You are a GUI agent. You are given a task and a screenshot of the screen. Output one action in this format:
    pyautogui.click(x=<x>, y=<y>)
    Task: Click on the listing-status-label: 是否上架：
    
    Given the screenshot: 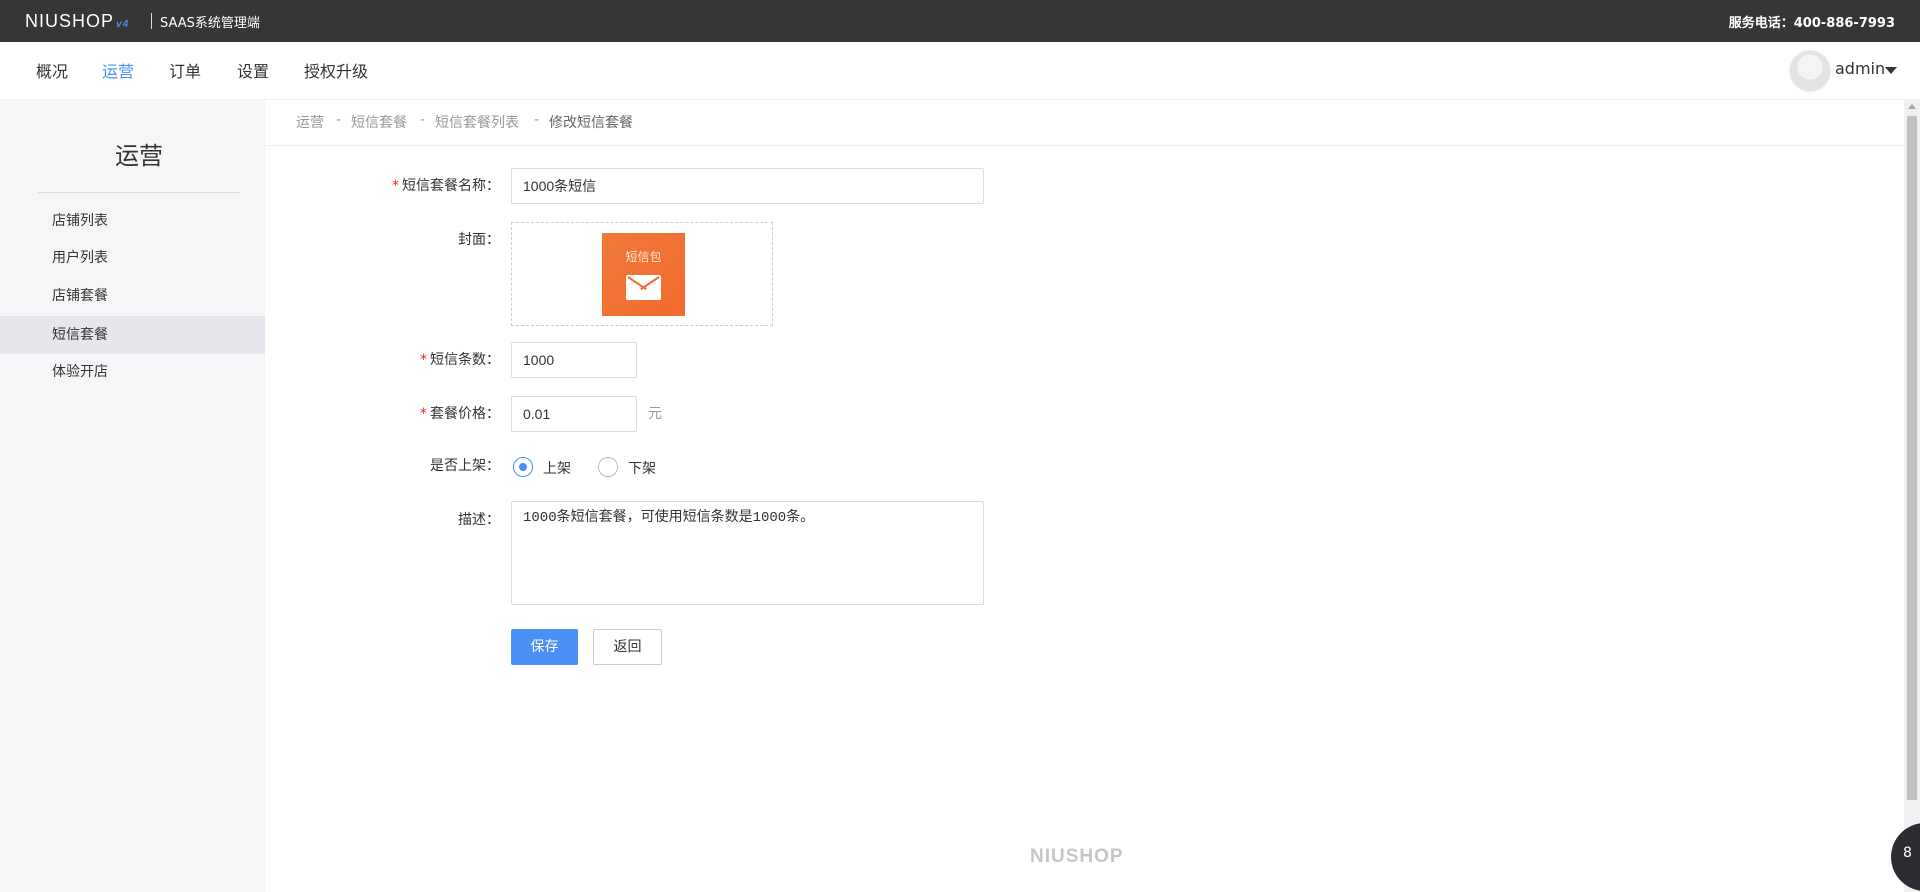 What is the action you would take?
    pyautogui.click(x=465, y=466)
    